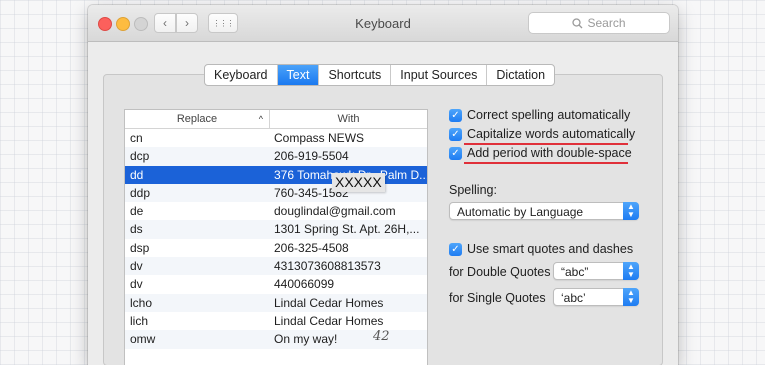 The height and width of the screenshot is (365, 765). I want to click on table-row: de douglindal@gmail.com, so click(276, 211).